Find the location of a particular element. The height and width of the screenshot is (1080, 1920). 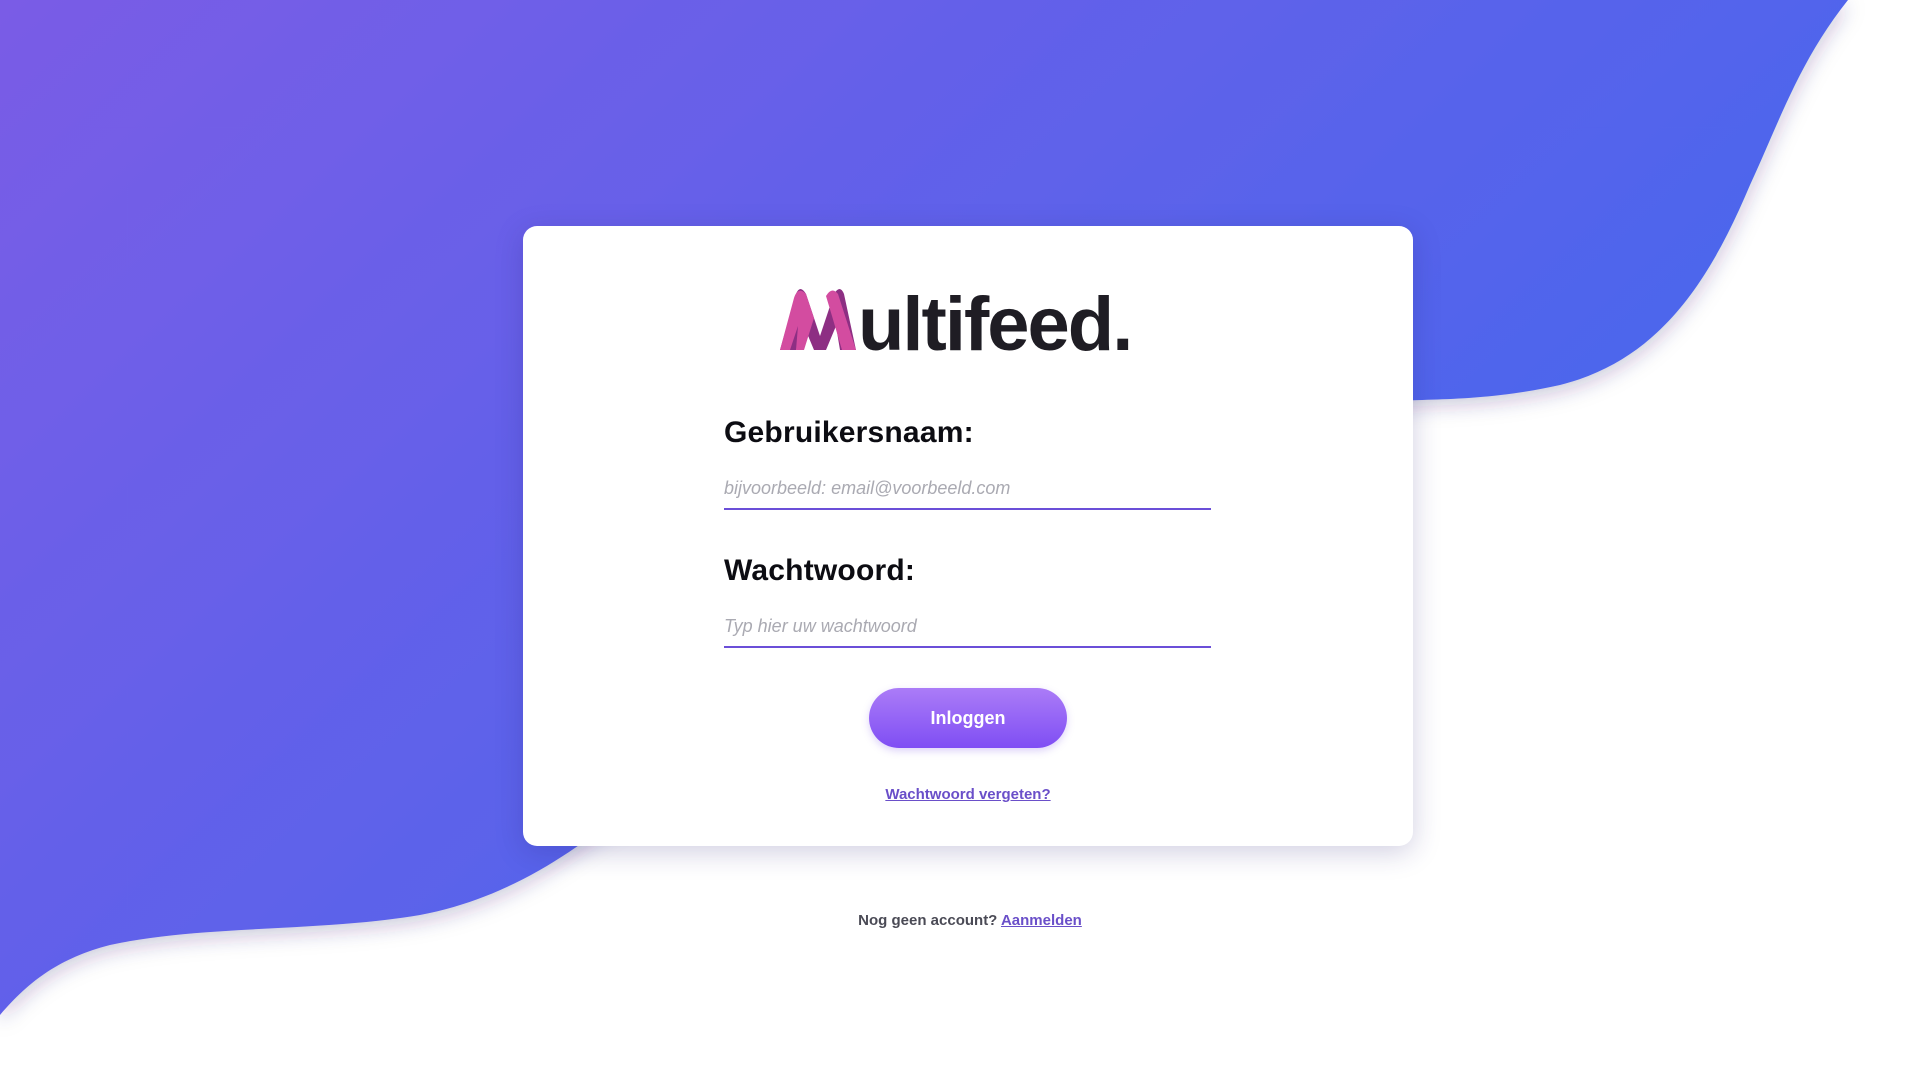

signup-question: Nog geen account? is located at coordinates (929, 920).